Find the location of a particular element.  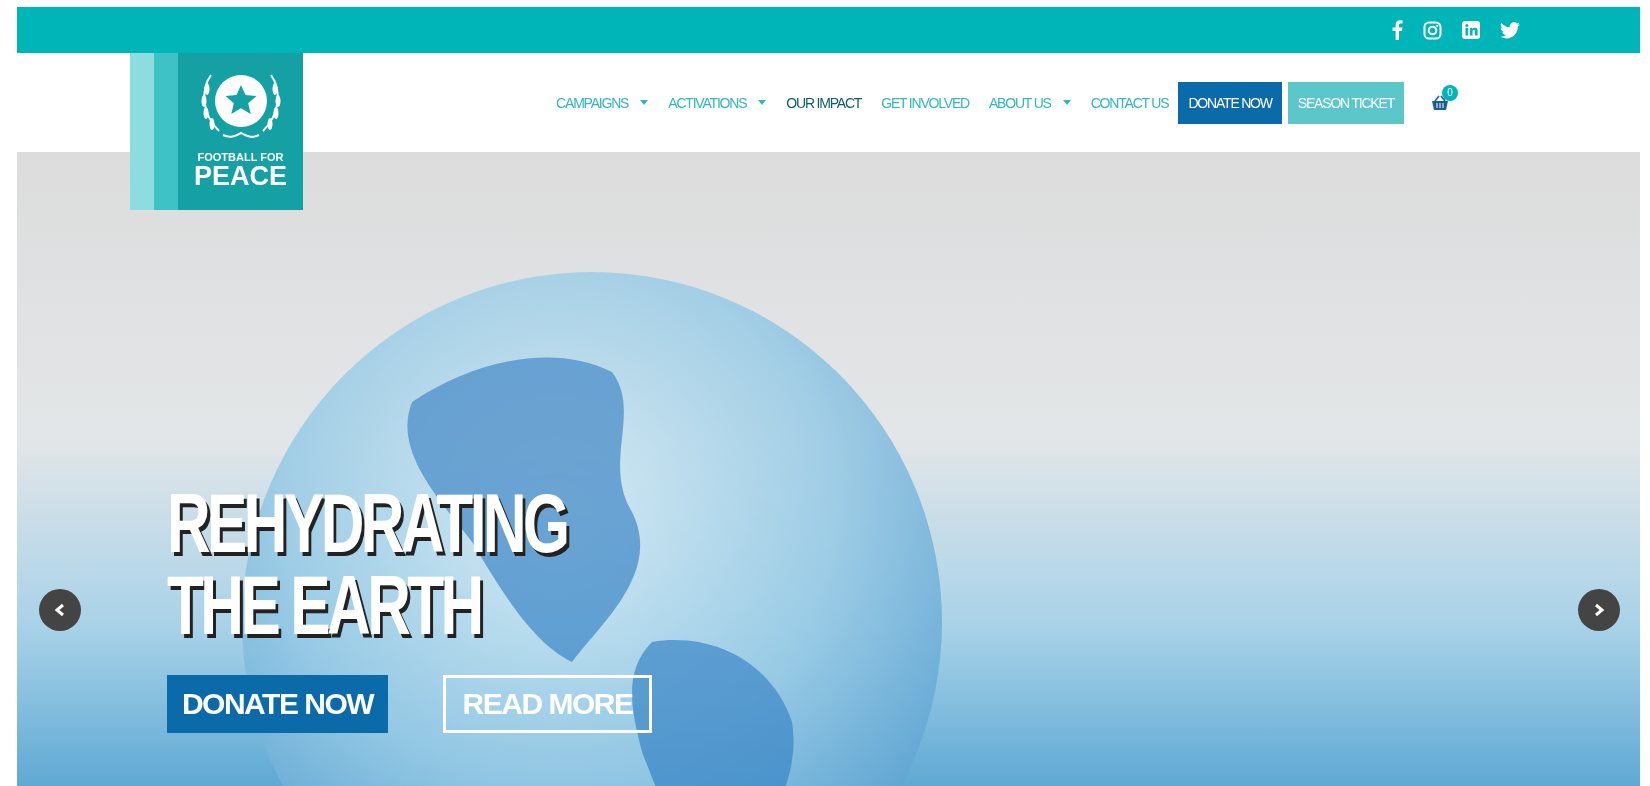

chevron-left-icon is located at coordinates (60, 610).